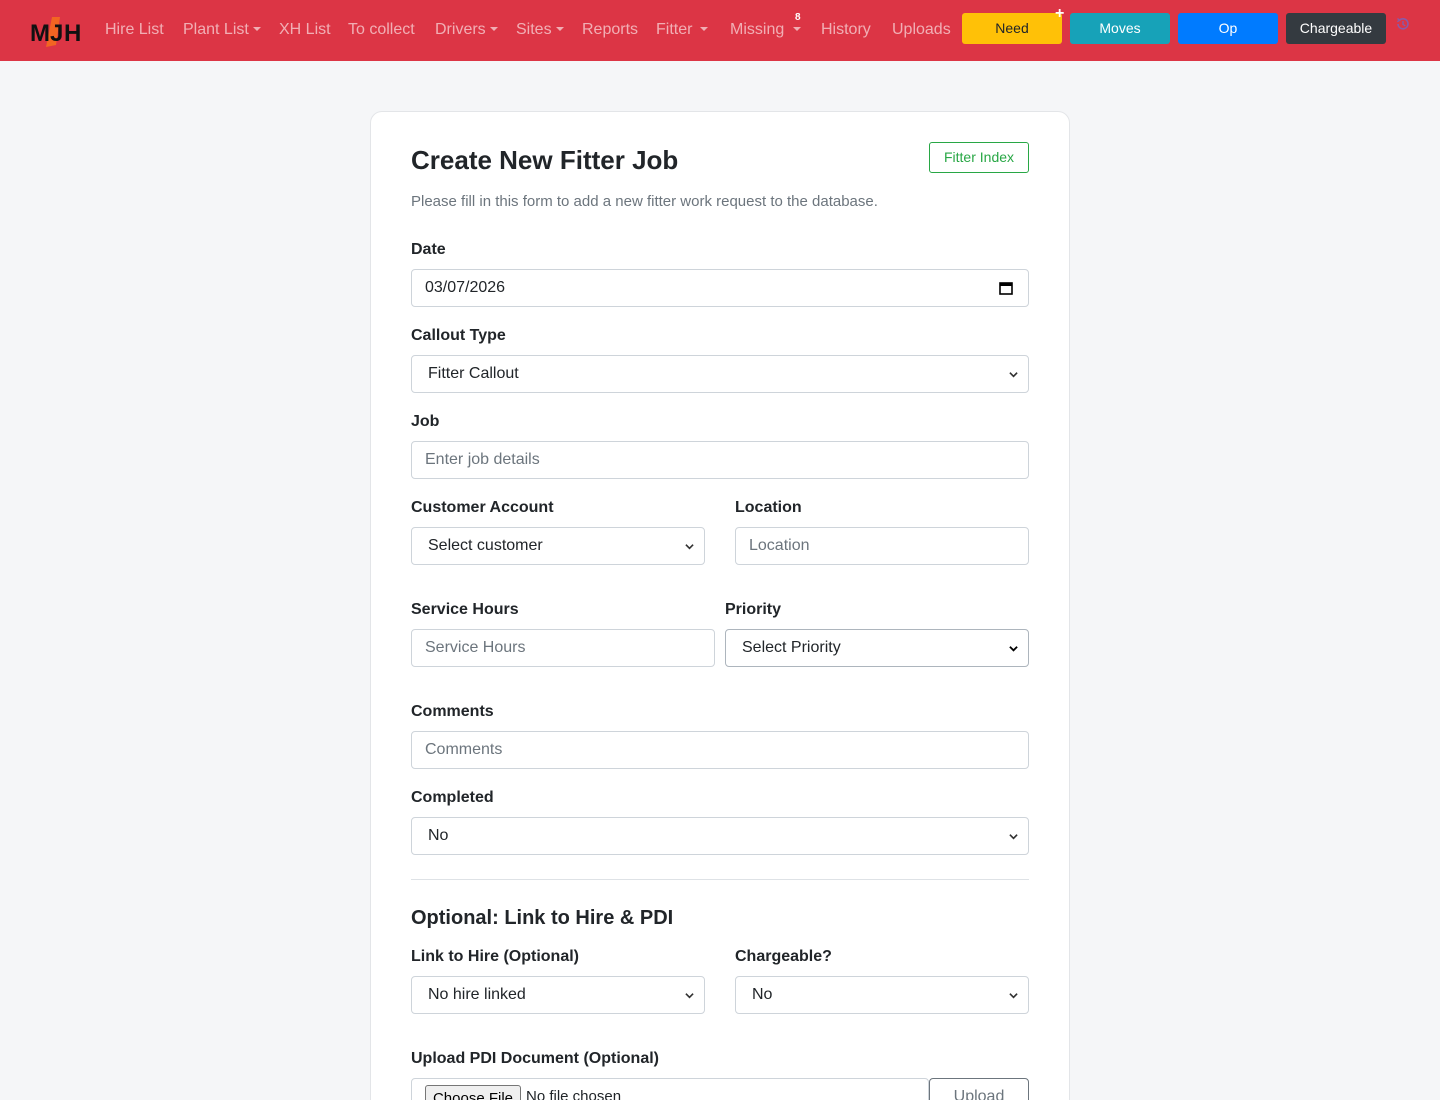  What do you see at coordinates (40, 33) in the screenshot?
I see `svg-text: M` at bounding box center [40, 33].